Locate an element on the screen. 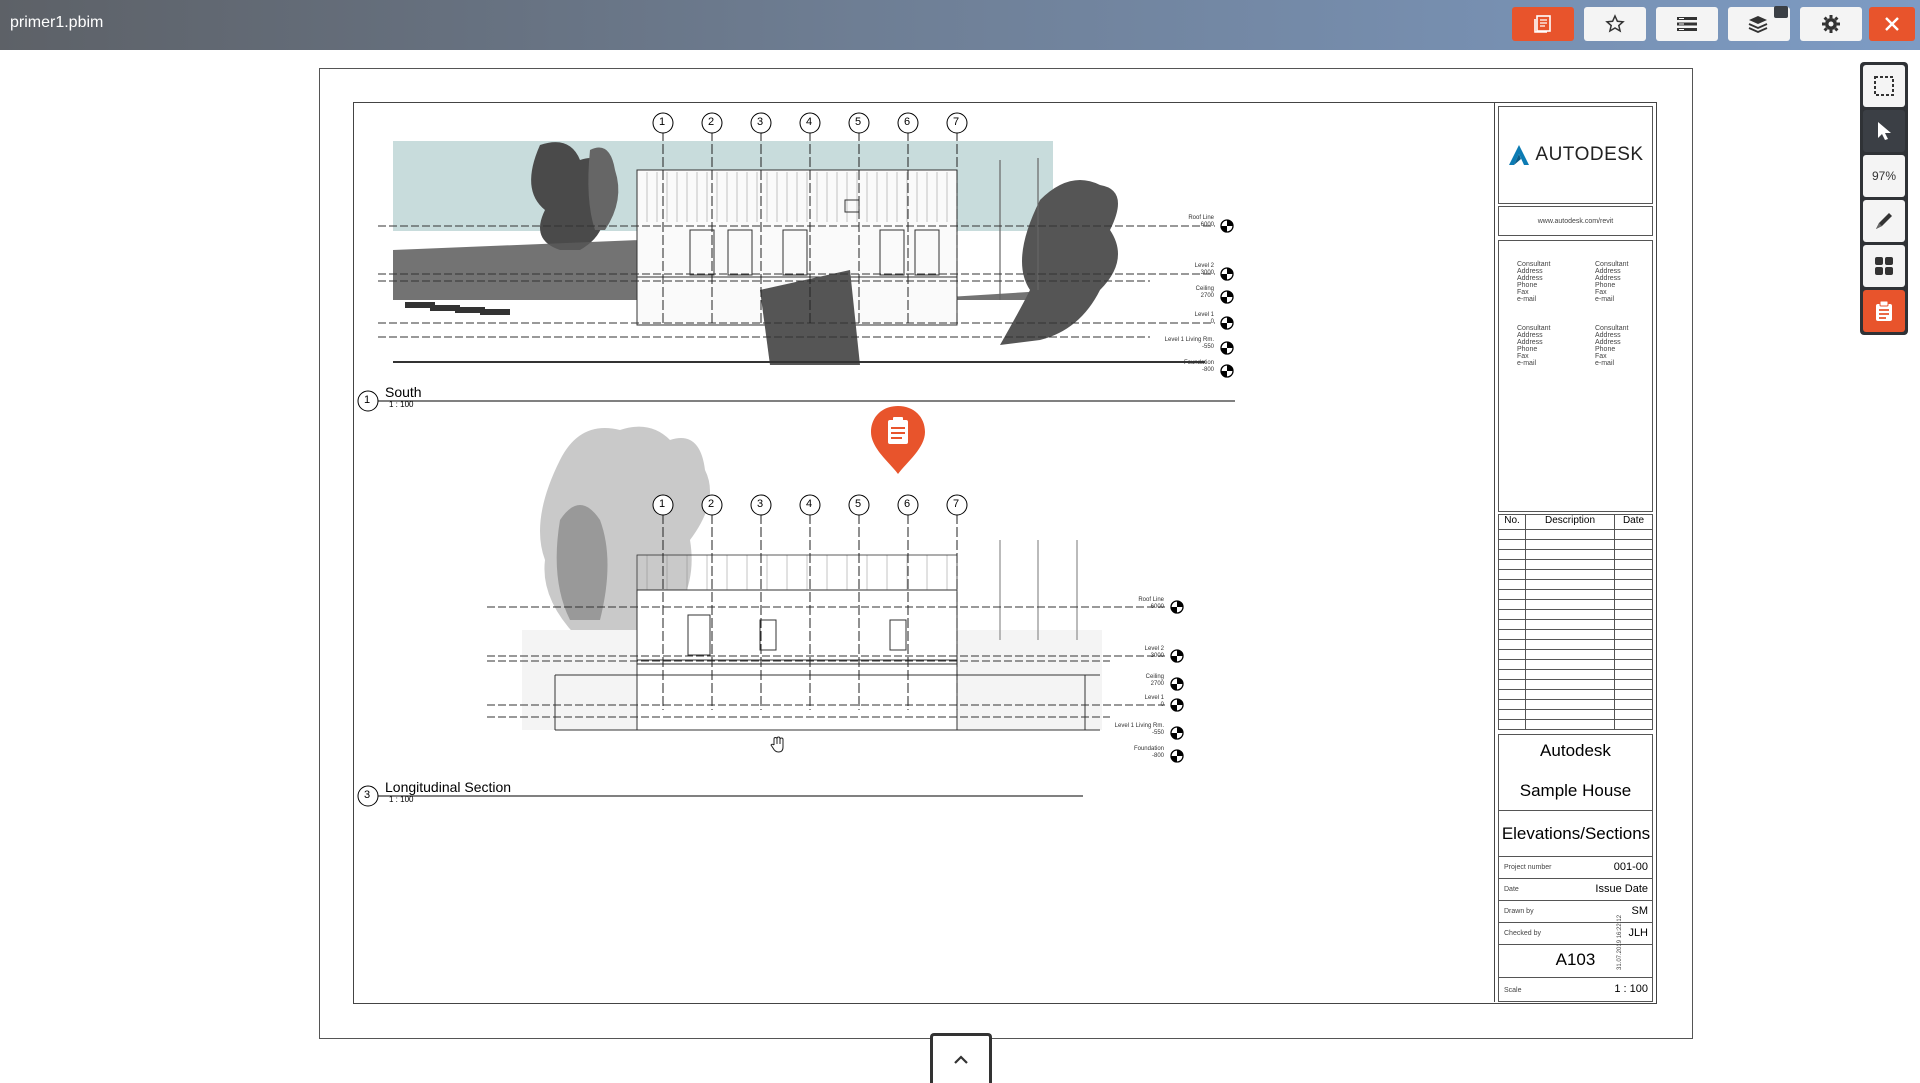 This screenshot has width=1920, height=1083. grid-four-icon is located at coordinates (1884, 266).